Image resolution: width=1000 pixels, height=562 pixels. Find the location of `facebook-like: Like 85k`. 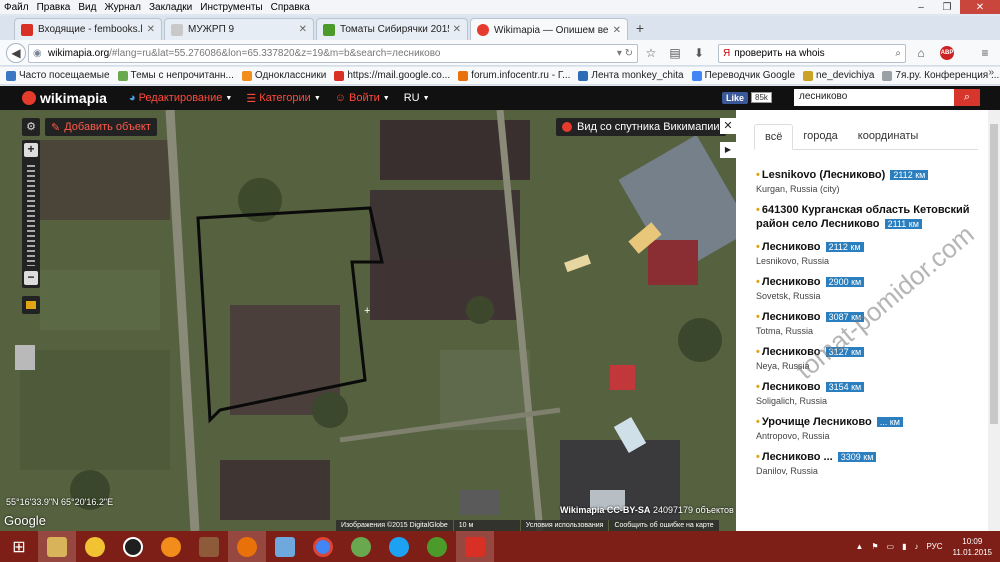

facebook-like: Like 85k is located at coordinates (747, 97).